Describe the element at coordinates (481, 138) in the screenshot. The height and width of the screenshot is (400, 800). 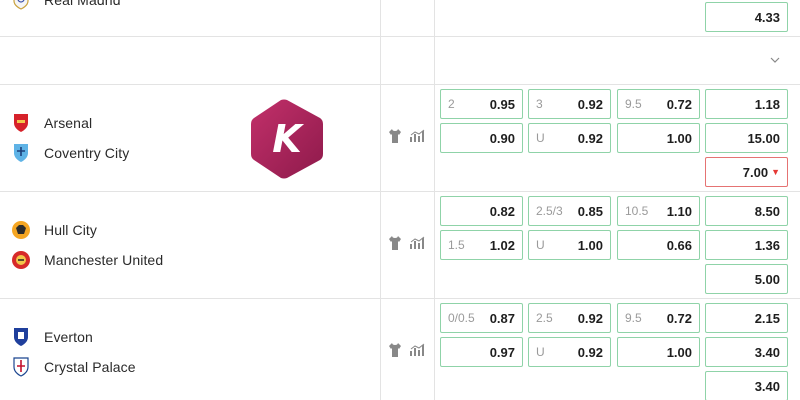
I see `handicap-away-odd: 0.90` at that location.